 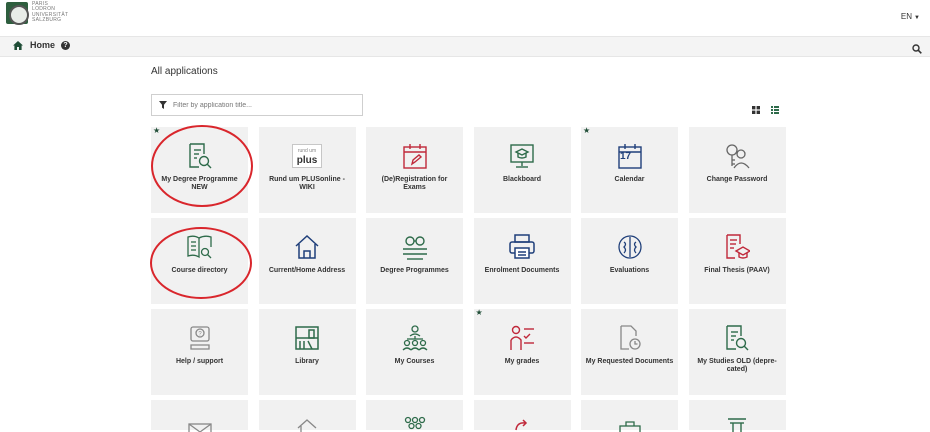 I want to click on tile-my-grades: ★ My grades, so click(x=522, y=352).